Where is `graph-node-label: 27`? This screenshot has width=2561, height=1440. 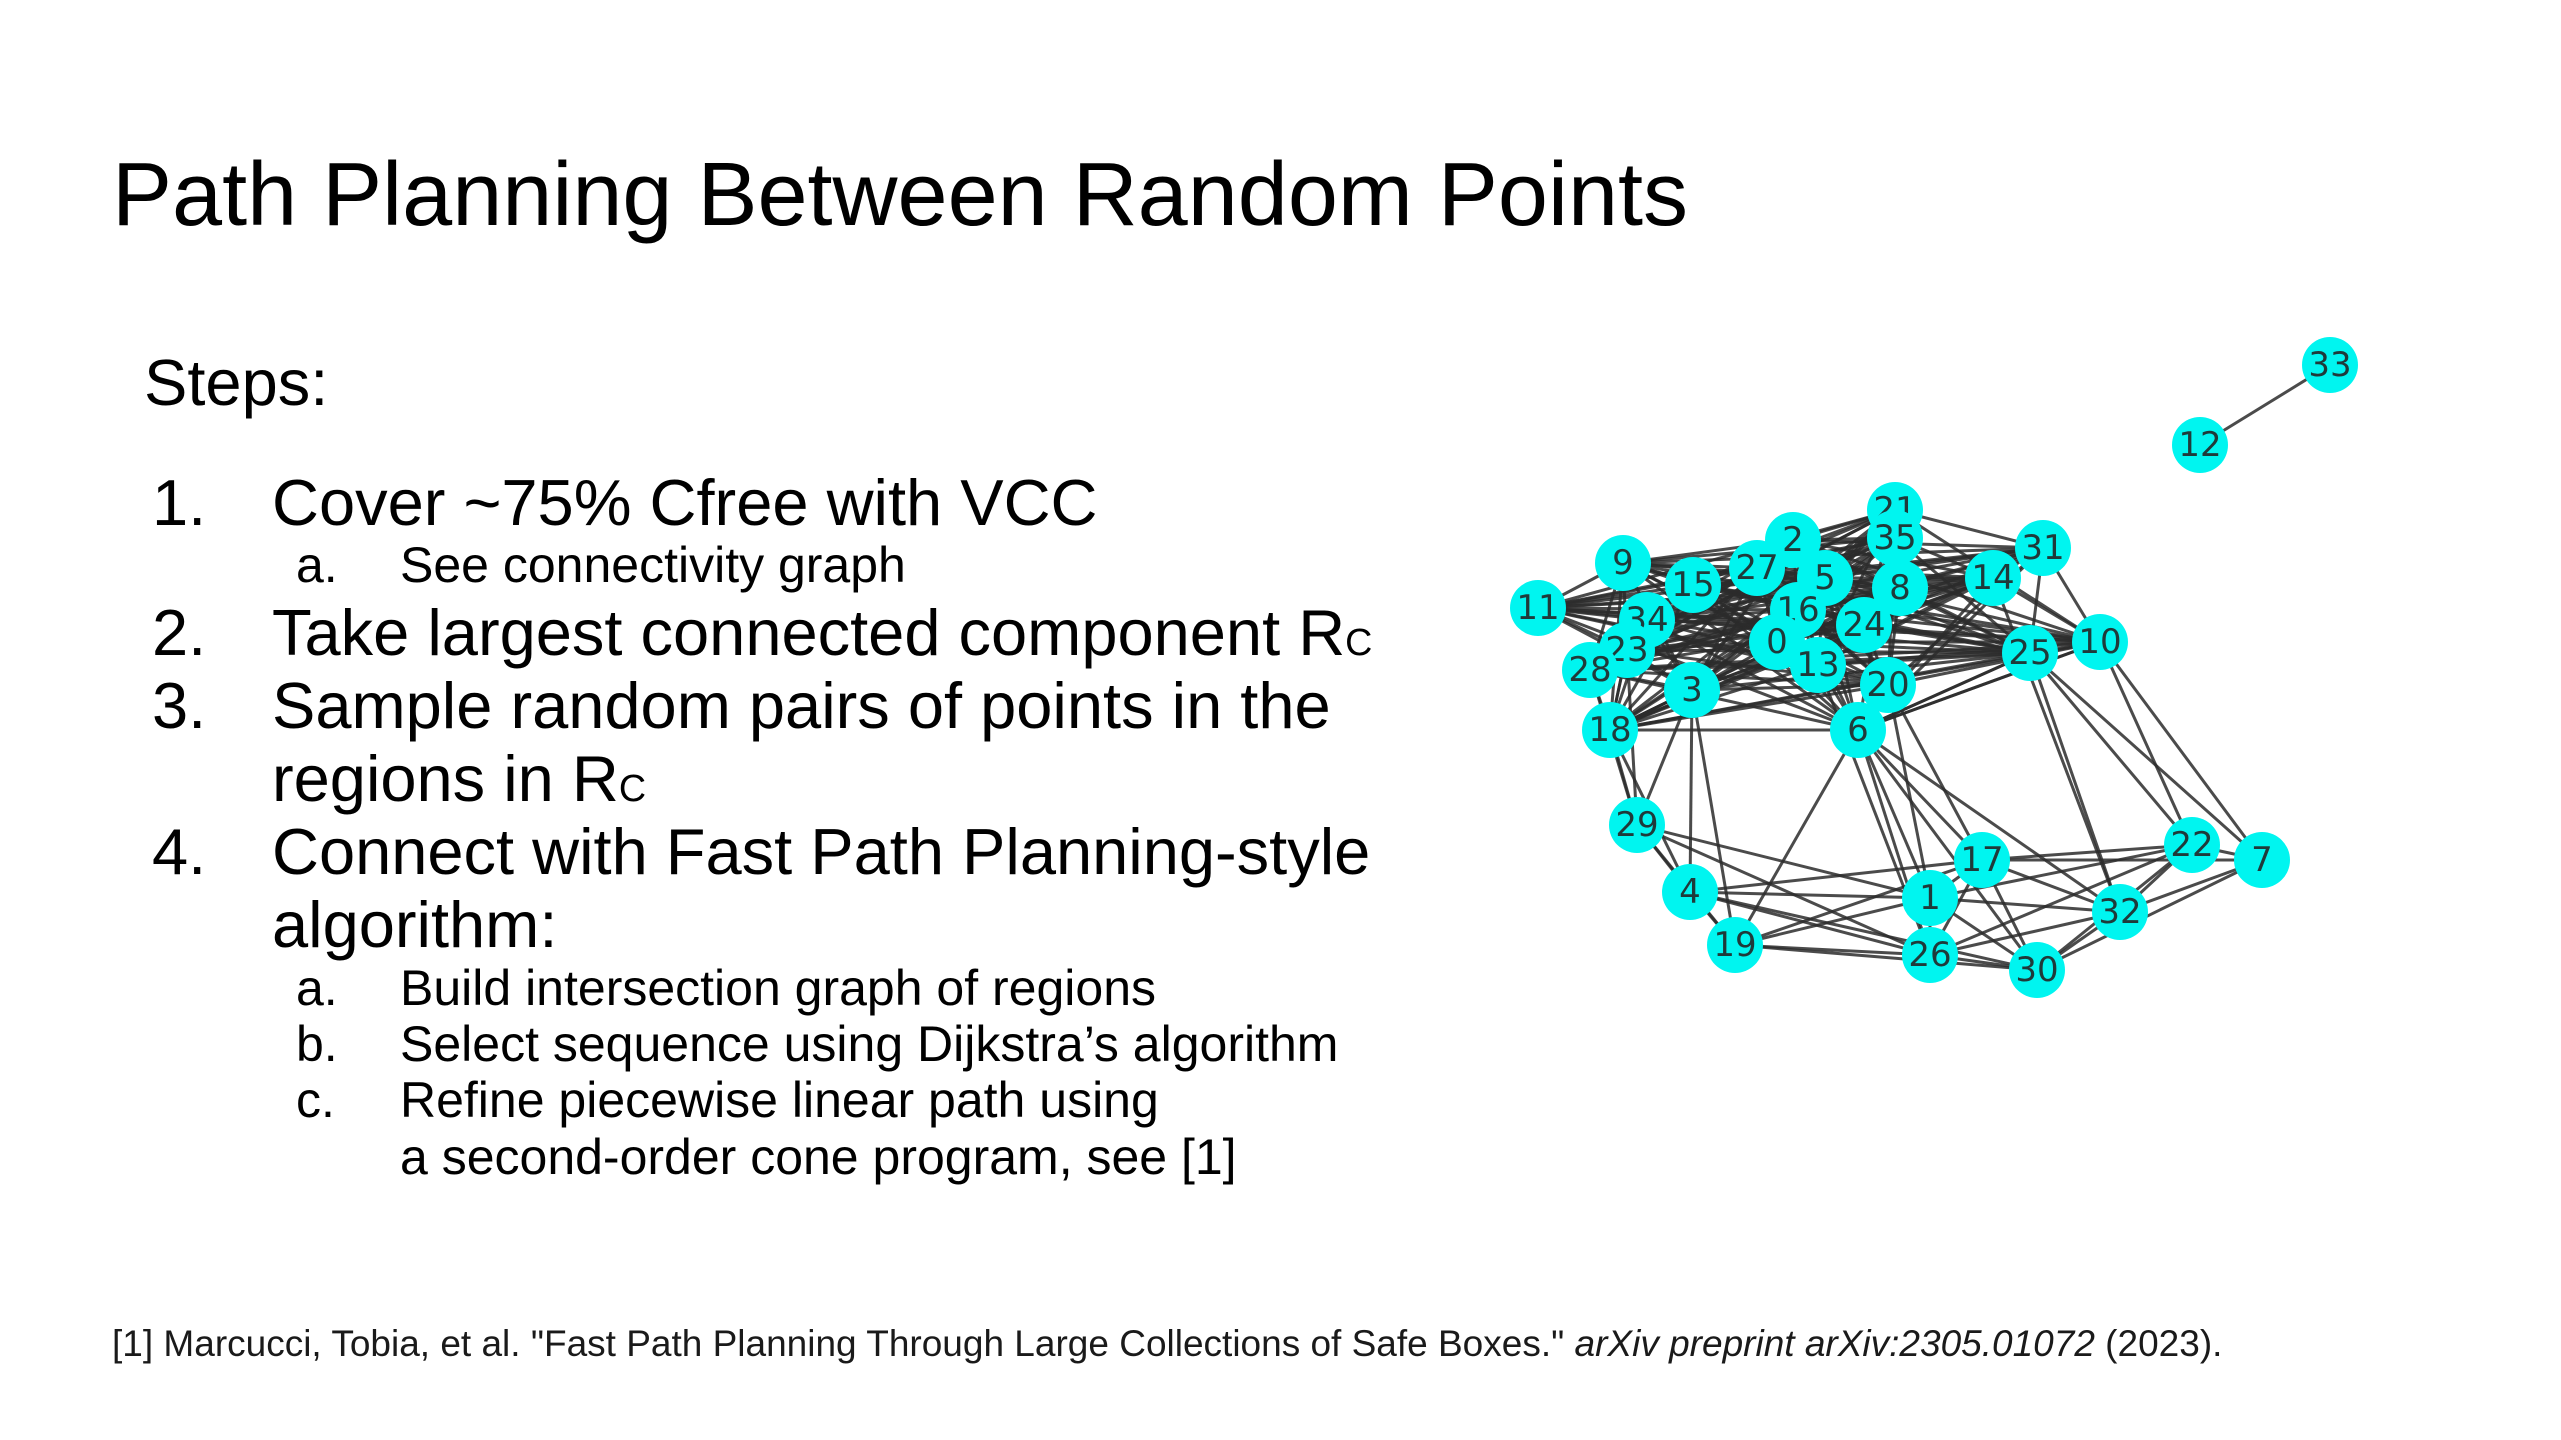
graph-node-label: 27 is located at coordinates (1756, 568).